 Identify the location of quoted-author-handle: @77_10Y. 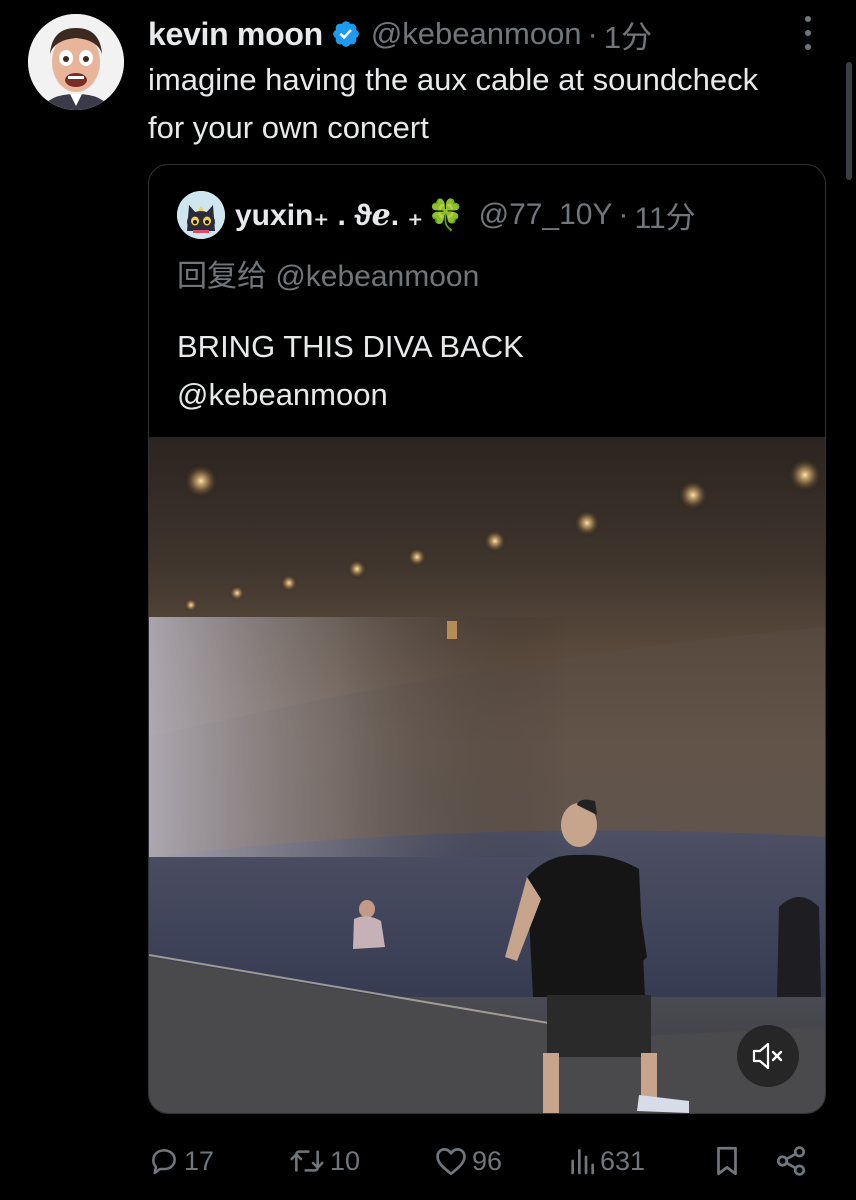
(546, 215).